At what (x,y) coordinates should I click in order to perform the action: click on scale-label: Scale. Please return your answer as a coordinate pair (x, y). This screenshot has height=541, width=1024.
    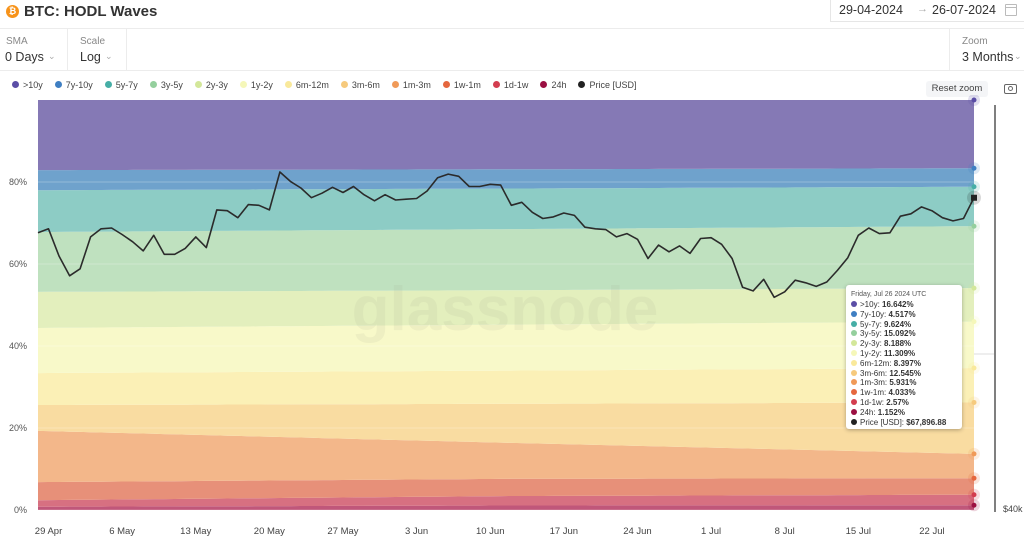
    Looking at the image, I should click on (93, 41).